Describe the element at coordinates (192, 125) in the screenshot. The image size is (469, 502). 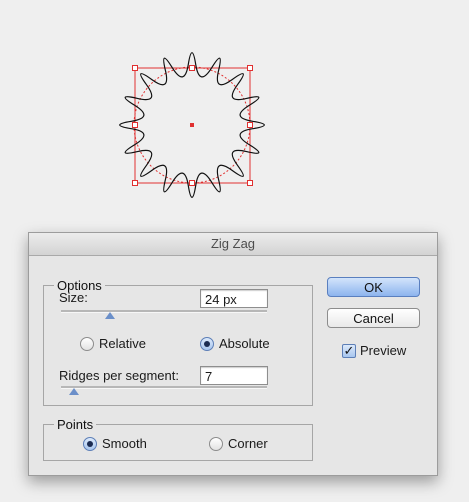
I see `center-point` at that location.